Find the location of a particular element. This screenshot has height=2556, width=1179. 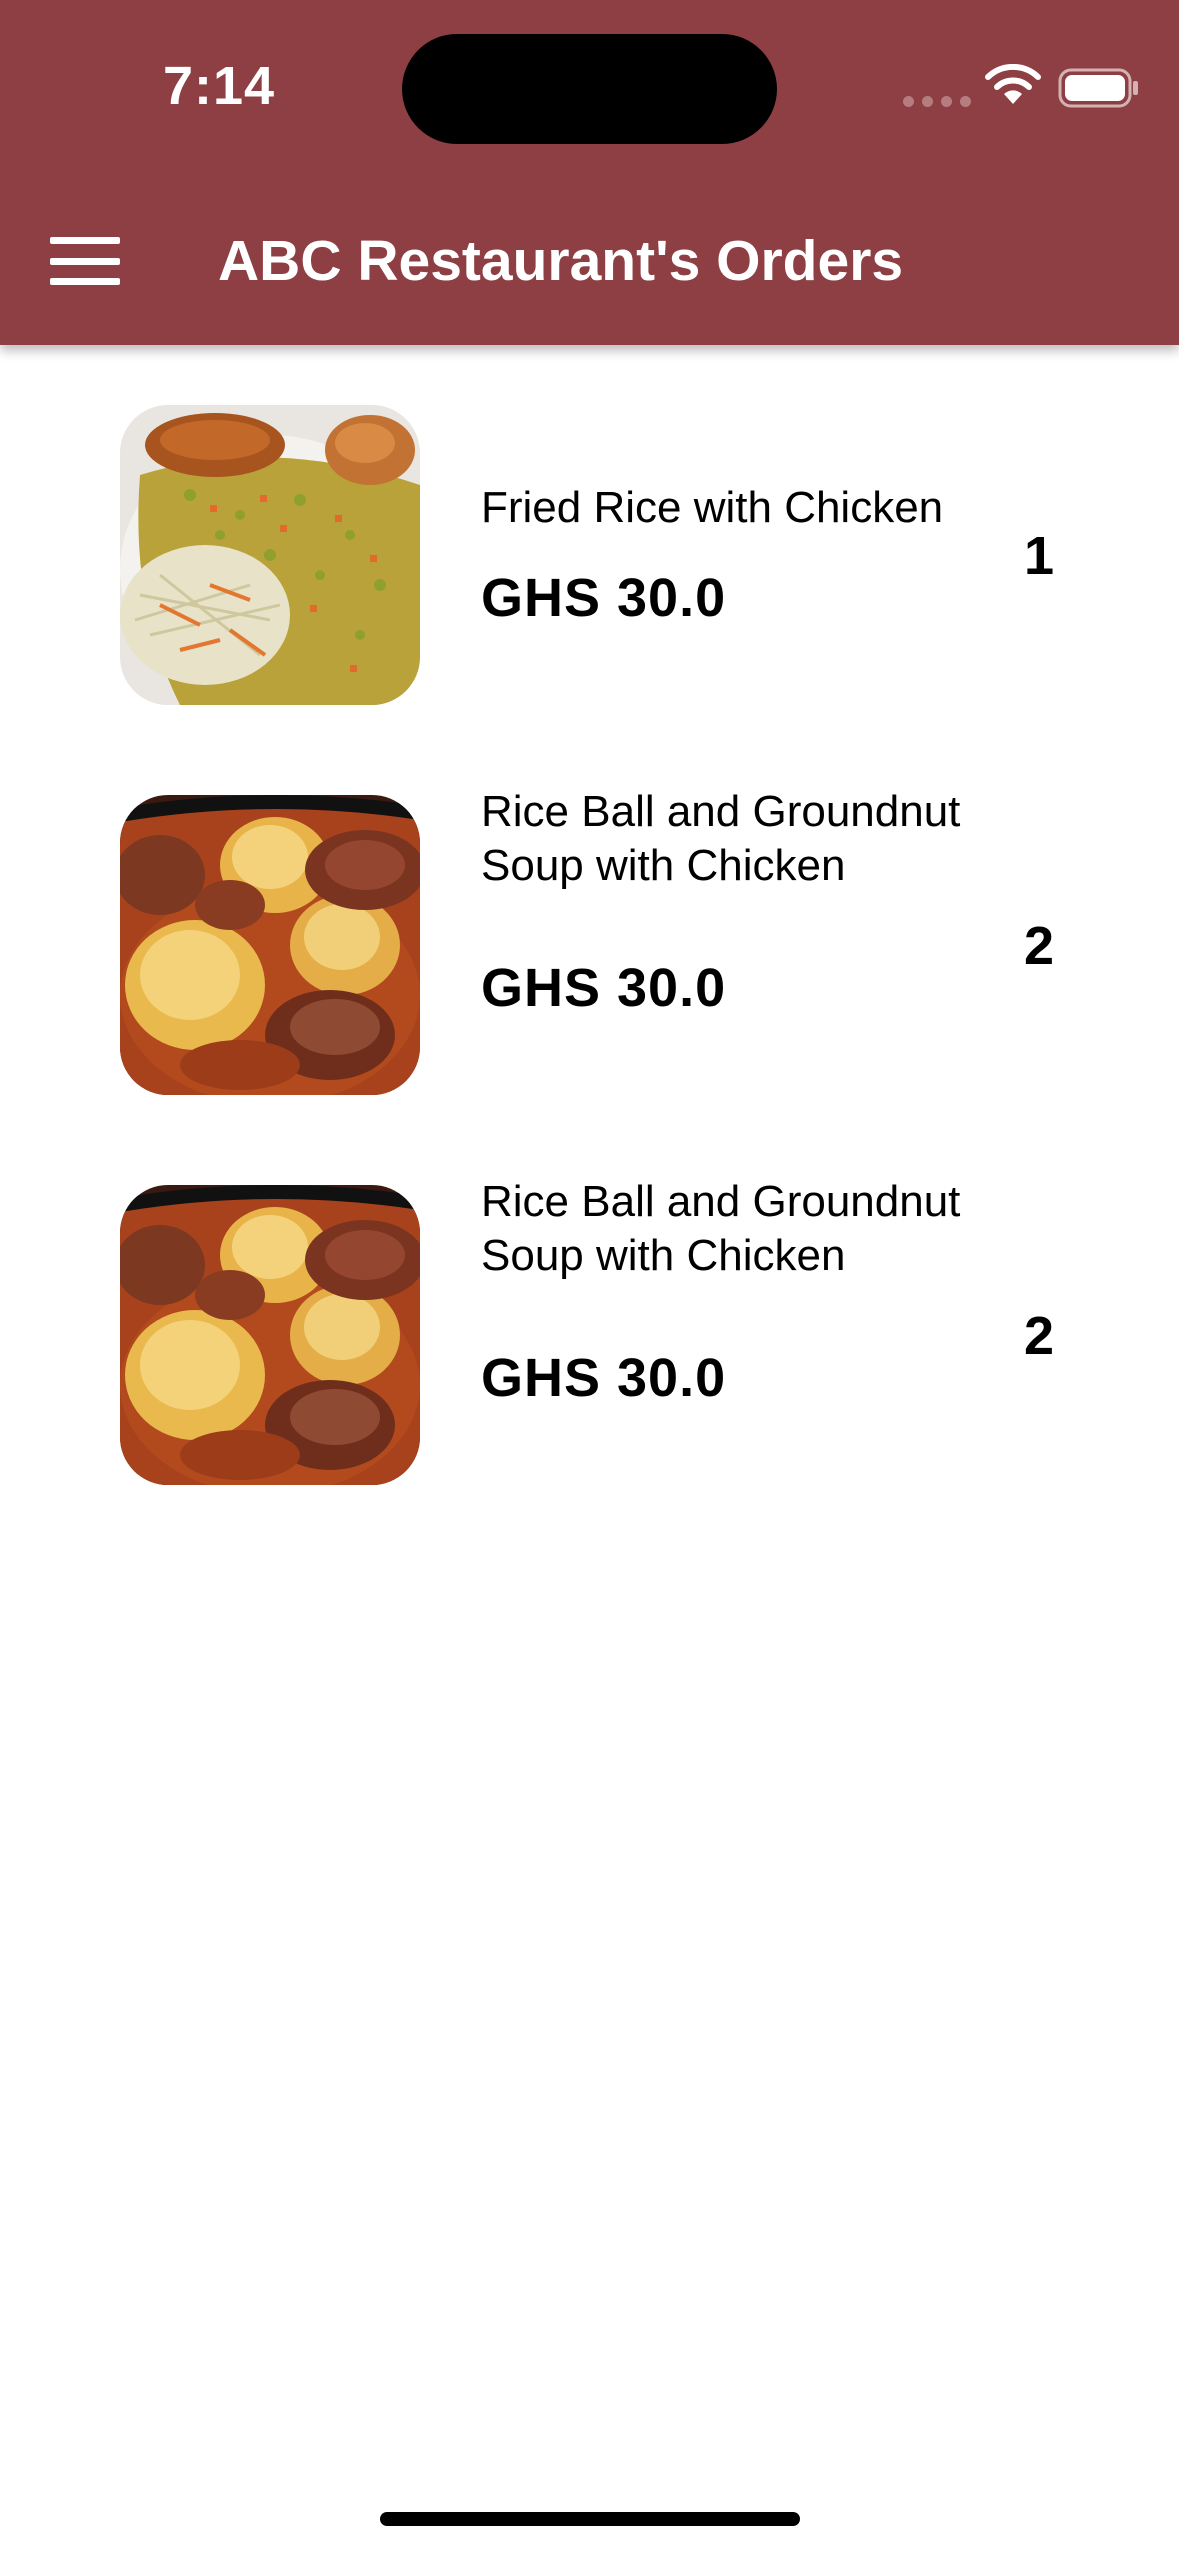

home-indicator is located at coordinates (590, 2519).